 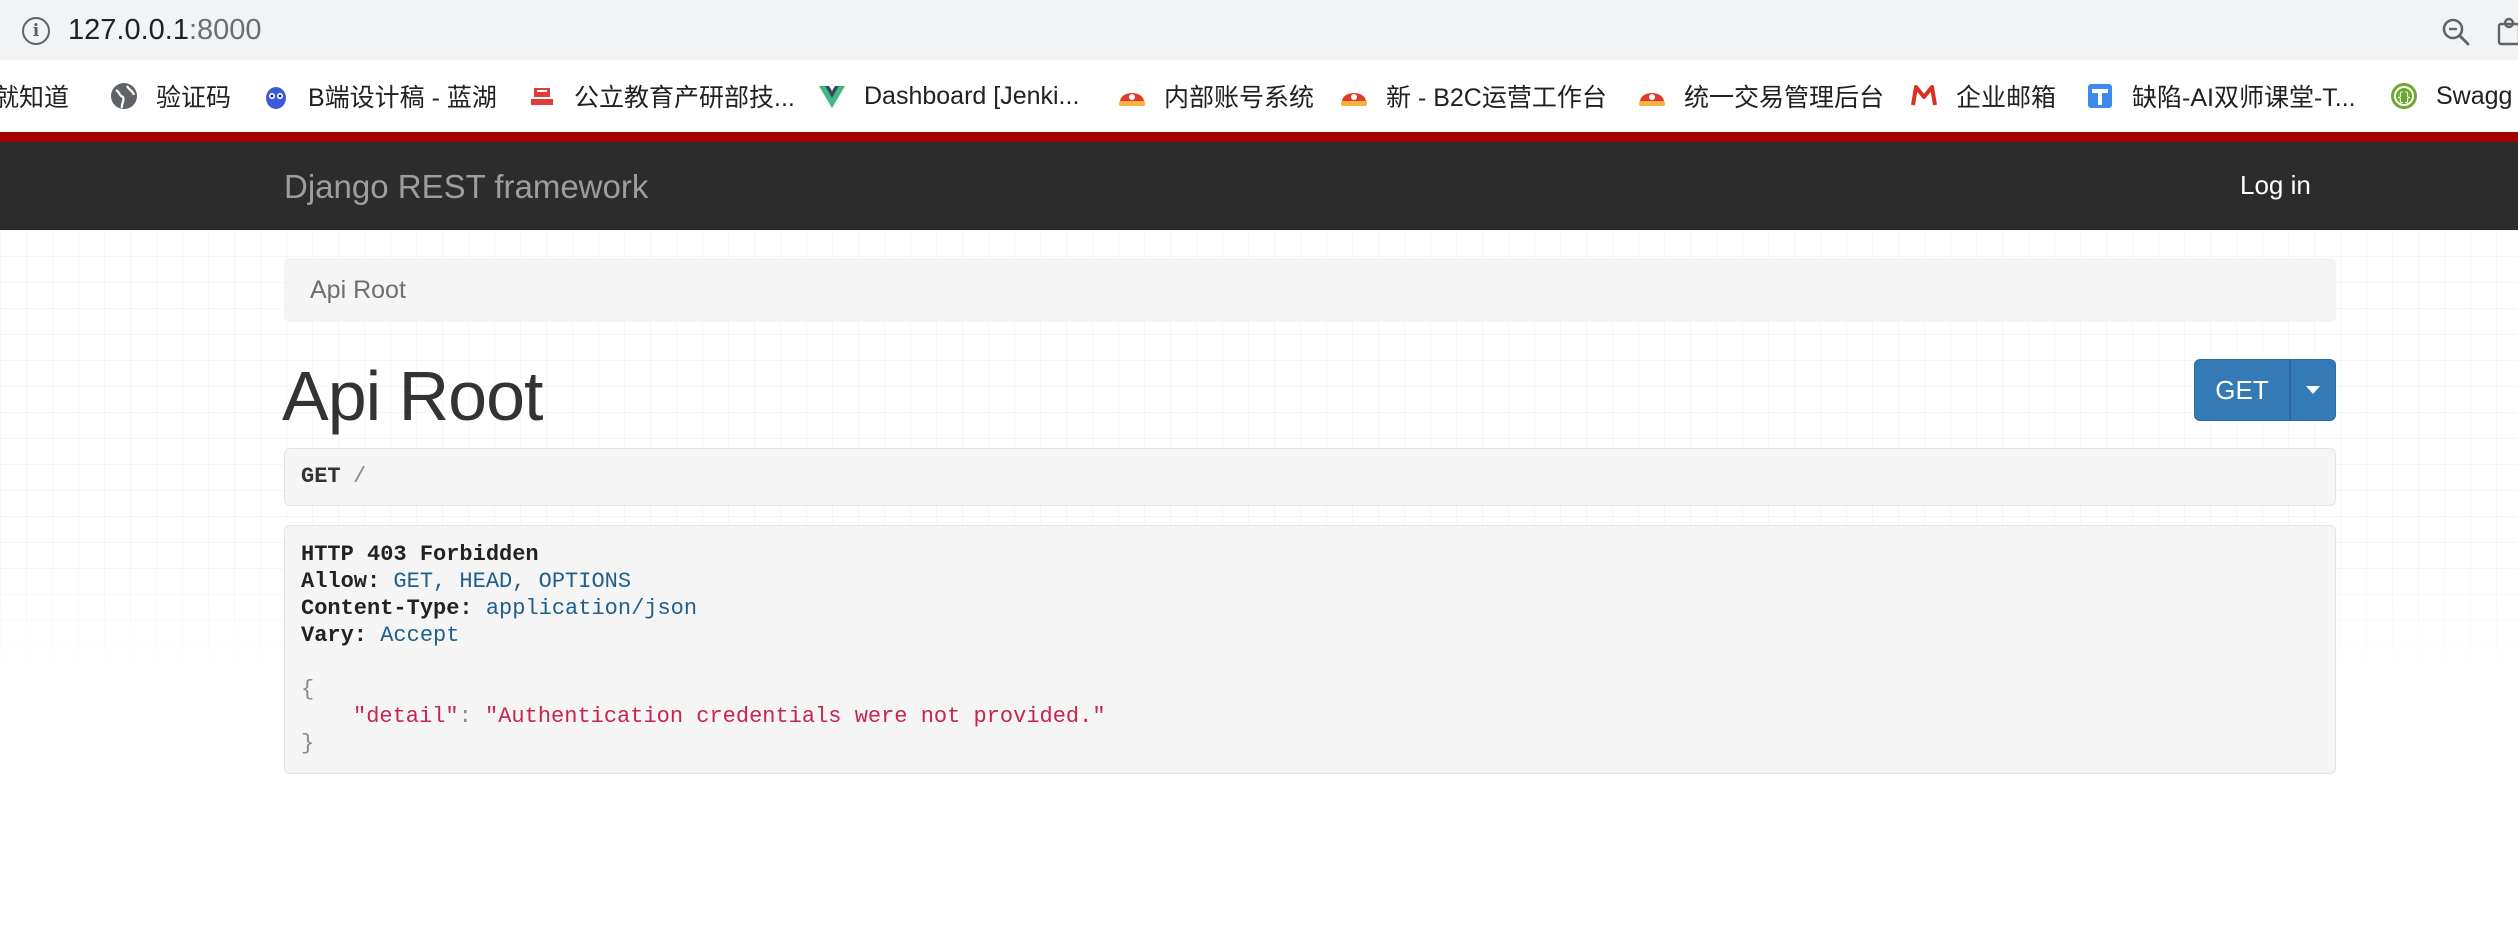 I want to click on company-icon, so click(x=542, y=96).